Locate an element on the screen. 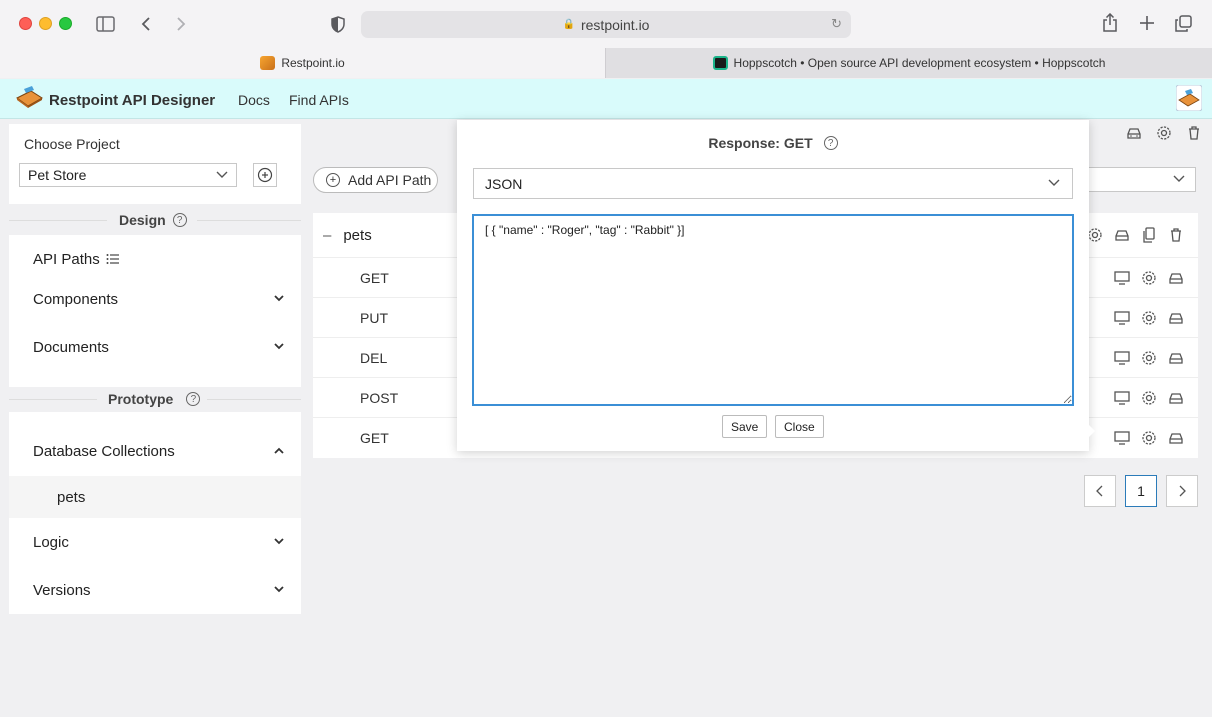 The image size is (1212, 717). privacy-shield-icon is located at coordinates (338, 24).